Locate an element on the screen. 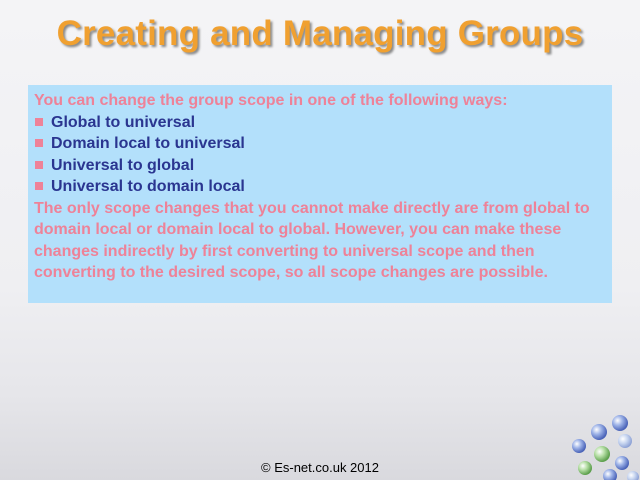 The height and width of the screenshot is (480, 640). slide-title: Creating and Managing Groups is located at coordinates (320, 33).